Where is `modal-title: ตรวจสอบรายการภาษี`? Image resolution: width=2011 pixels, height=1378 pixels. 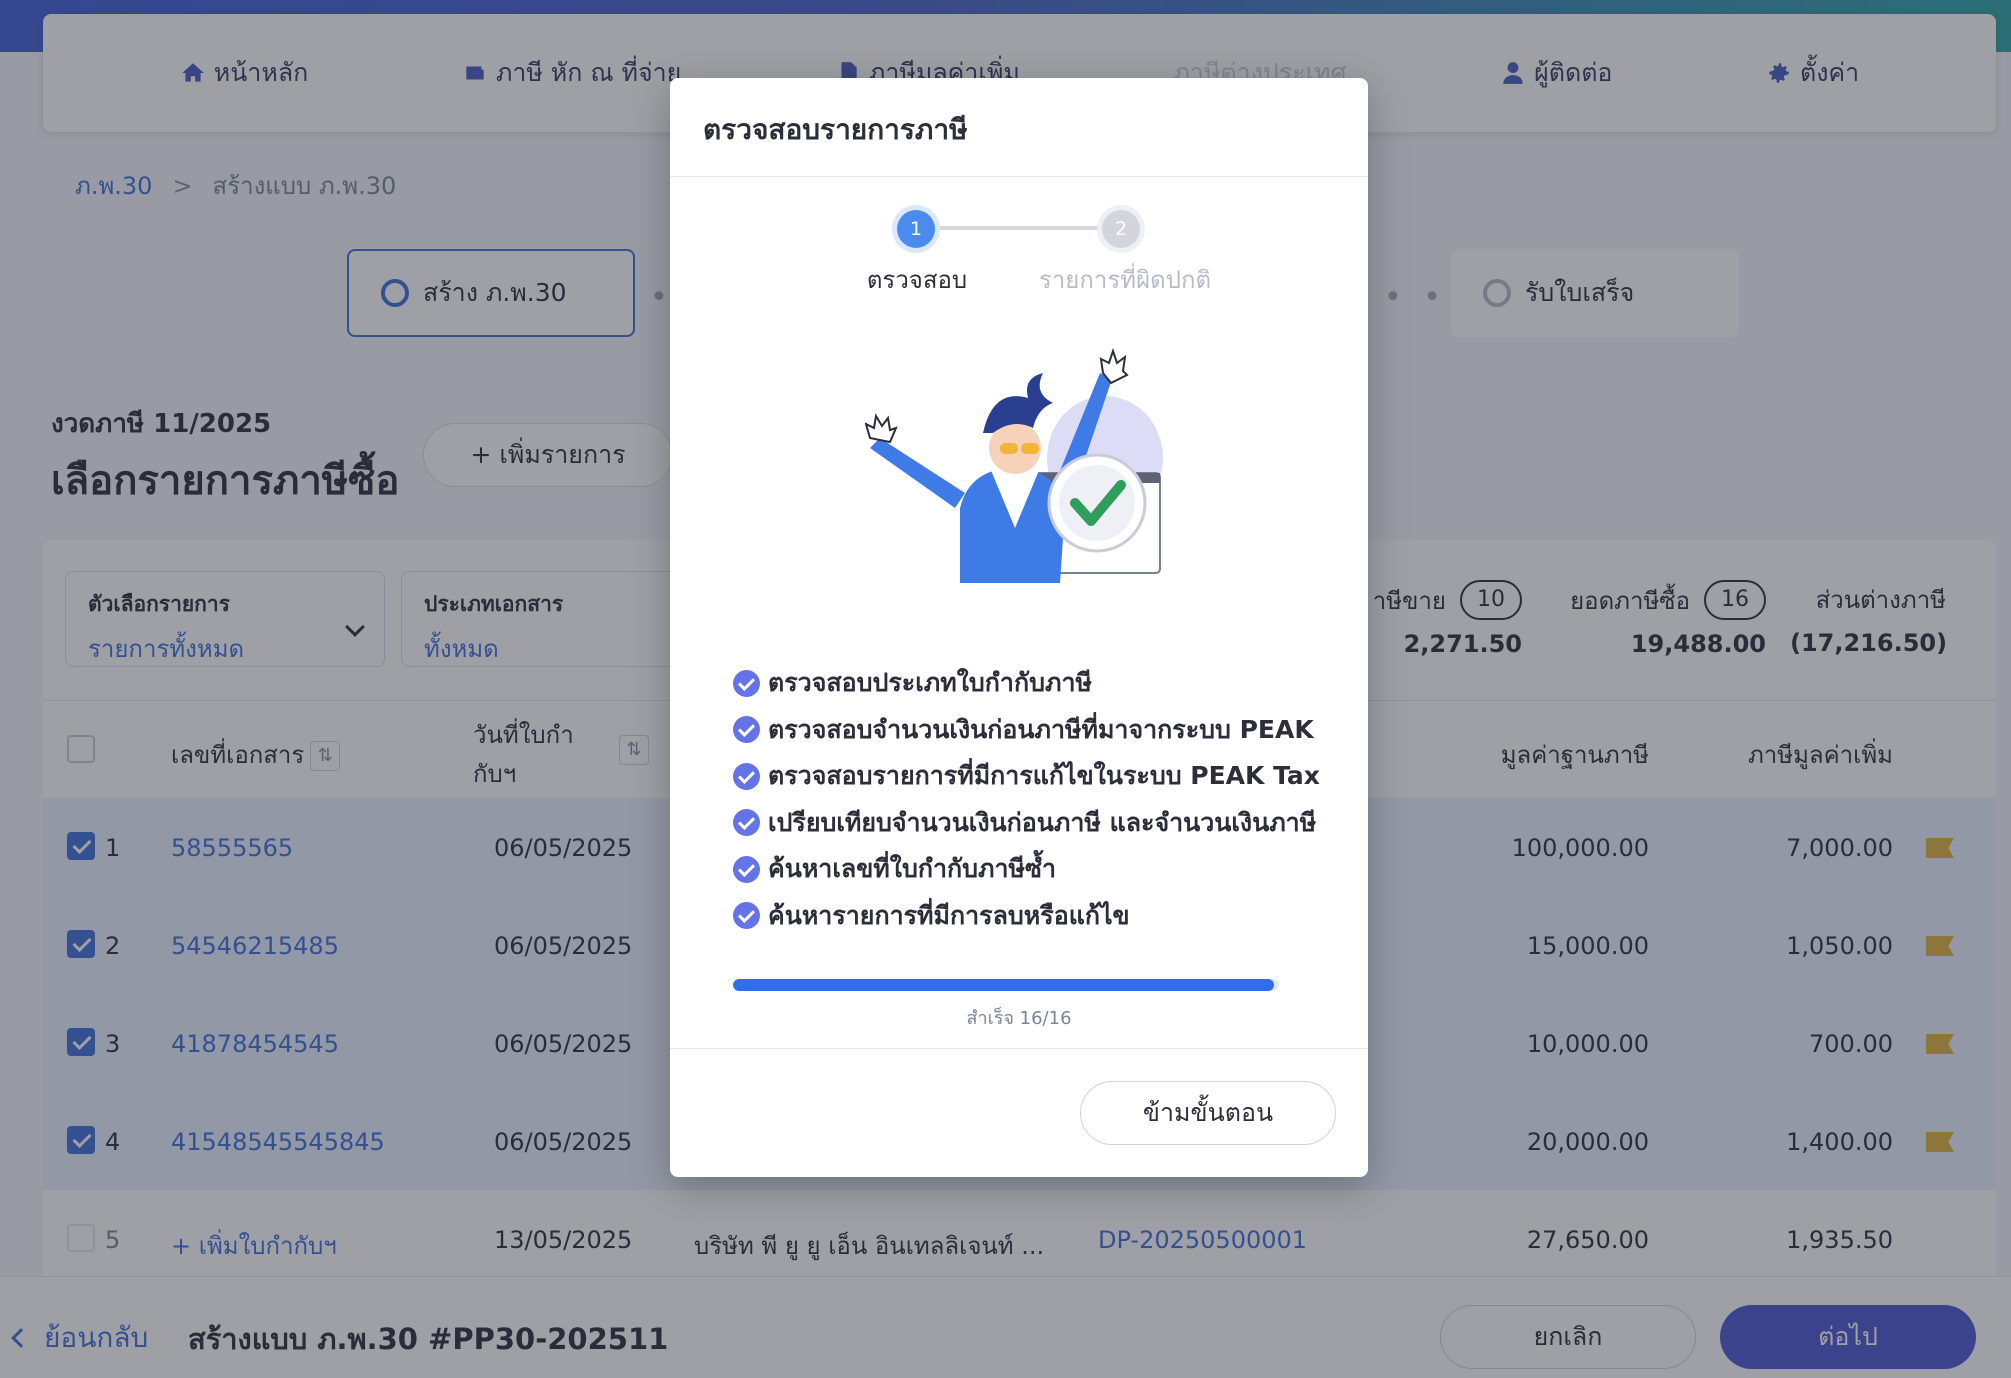 modal-title: ตรวจสอบรายการภาษี is located at coordinates (835, 129).